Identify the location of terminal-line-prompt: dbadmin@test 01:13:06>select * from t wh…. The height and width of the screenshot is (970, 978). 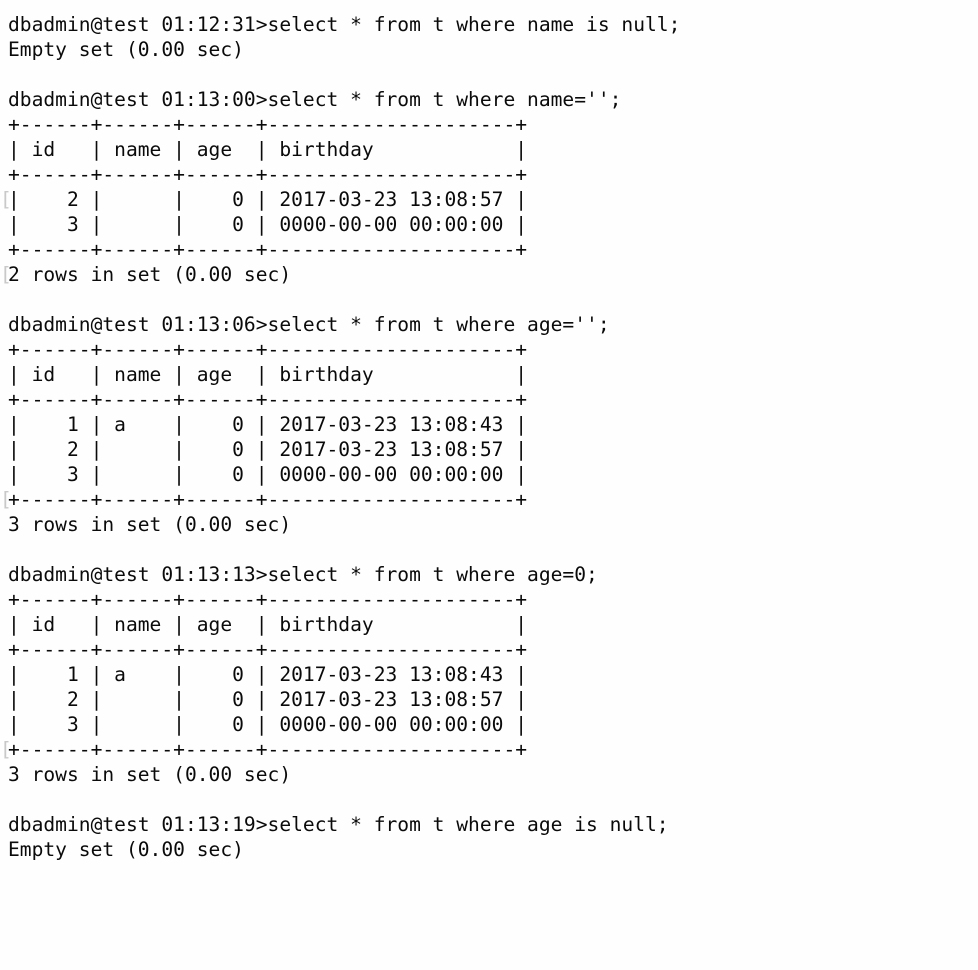
(309, 324).